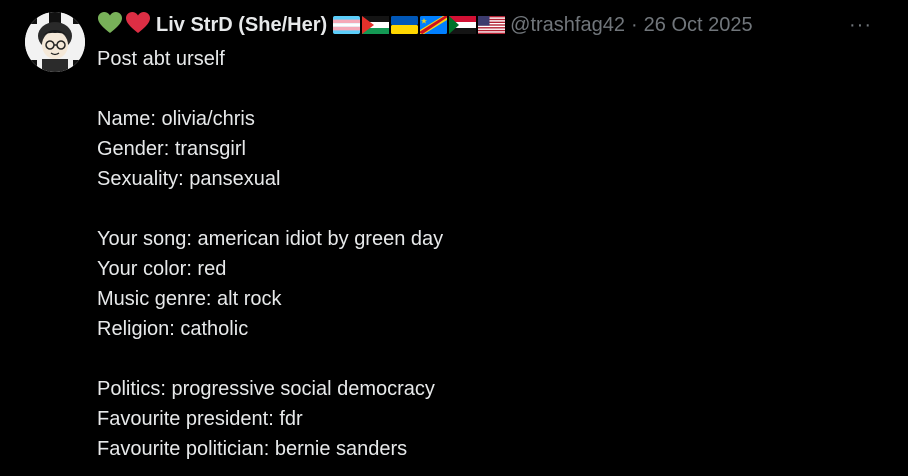 The width and height of the screenshot is (908, 476). Describe the element at coordinates (252, 449) in the screenshot. I see `tweet-line: Favourite politician: bernie sanders` at that location.